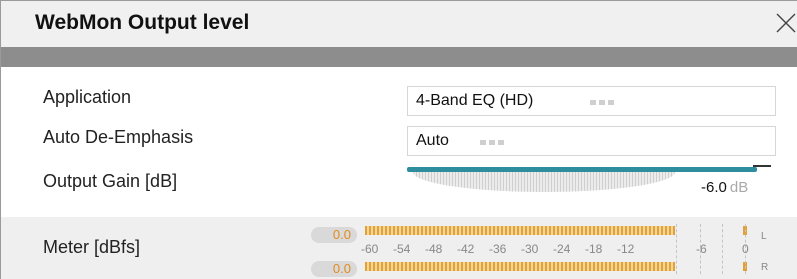 Image resolution: width=797 pixels, height=279 pixels. I want to click on application-label: Application, so click(87, 97).